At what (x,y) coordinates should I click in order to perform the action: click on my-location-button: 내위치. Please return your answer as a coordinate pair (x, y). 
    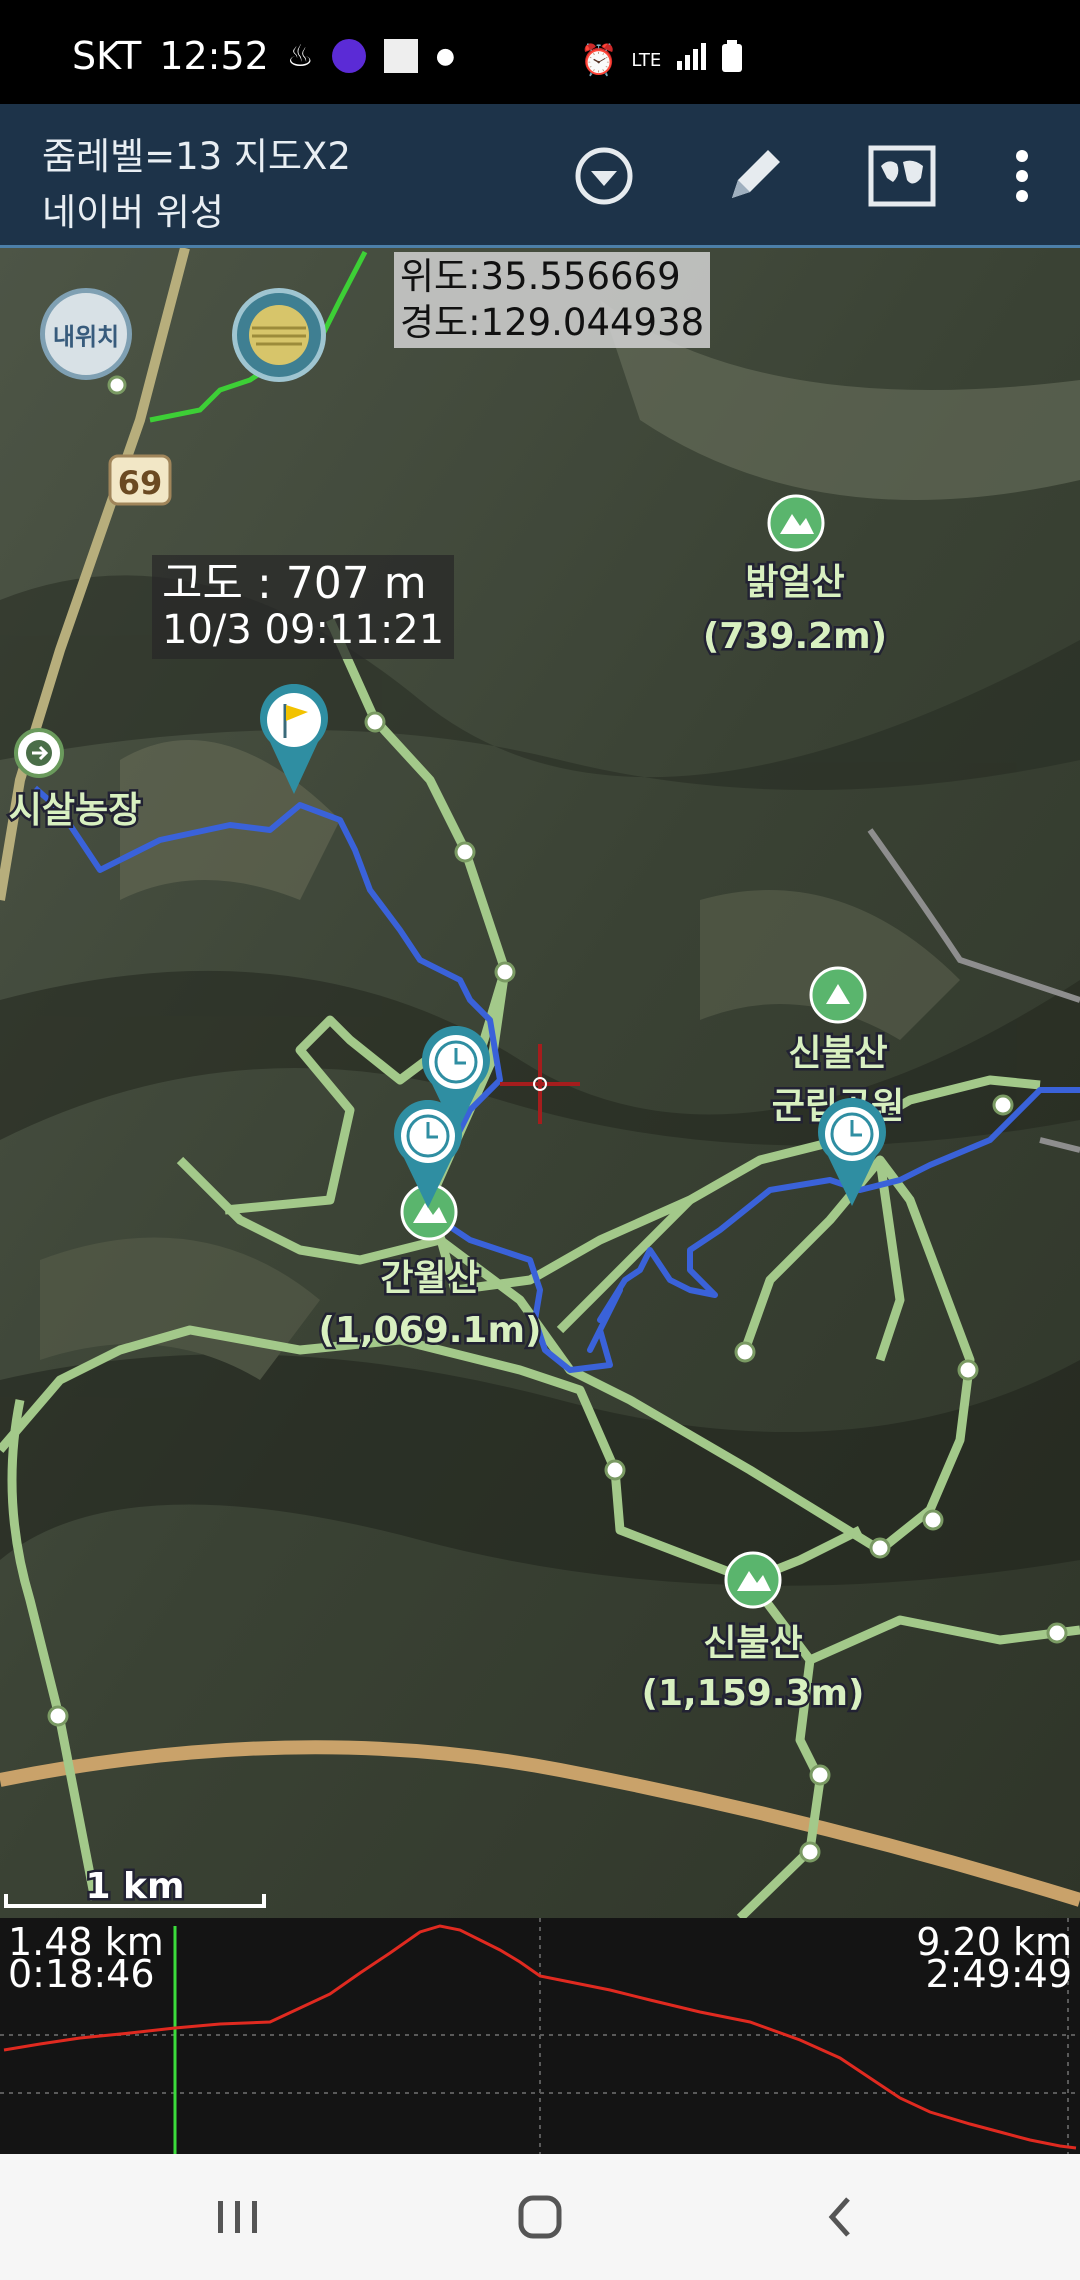
    Looking at the image, I should click on (86, 334).